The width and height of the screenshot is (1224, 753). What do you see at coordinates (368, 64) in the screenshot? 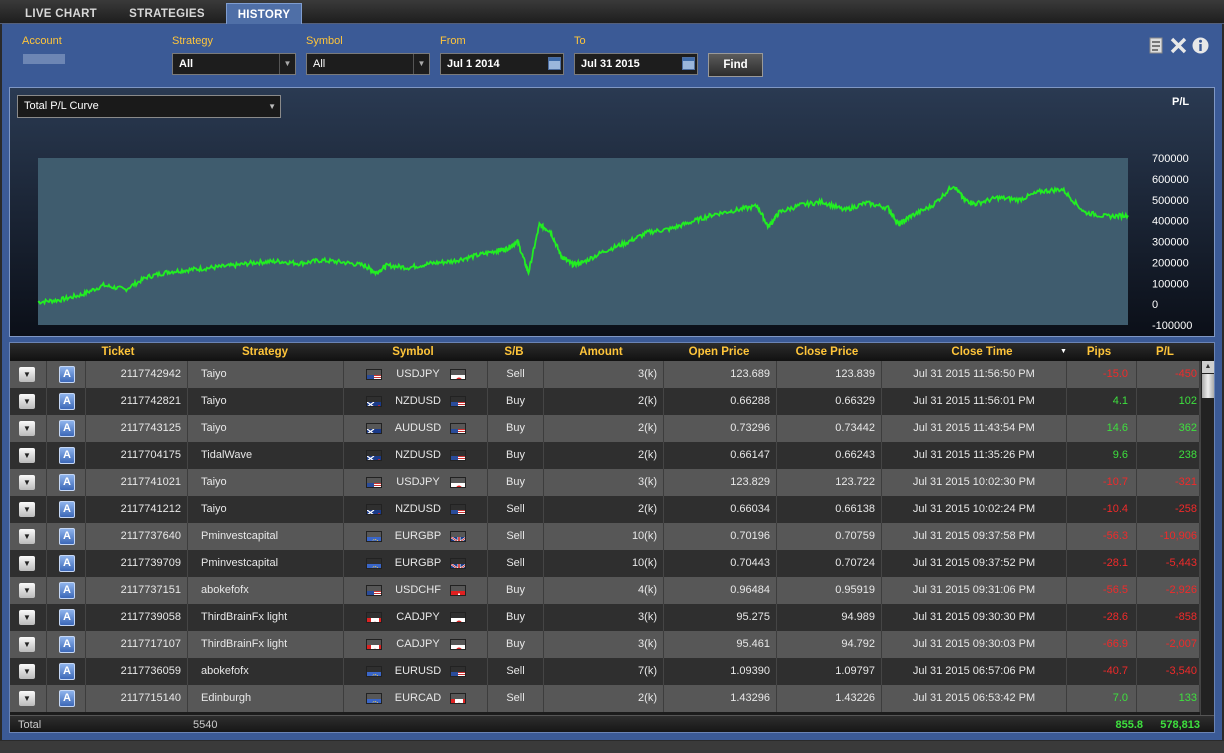
I see `symbol-select: All ▼` at bounding box center [368, 64].